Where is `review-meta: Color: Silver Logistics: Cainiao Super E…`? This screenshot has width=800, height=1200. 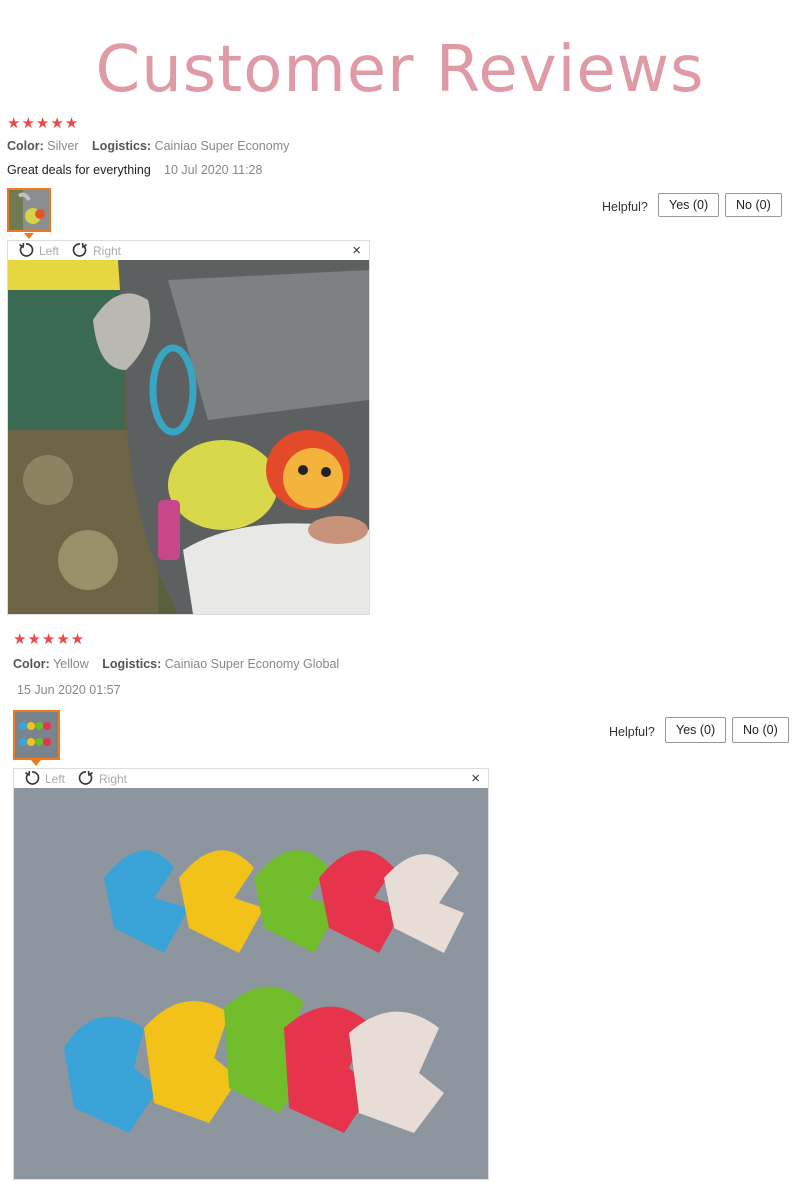 review-meta: Color: Silver Logistics: Cainiao Super E… is located at coordinates (153, 146).